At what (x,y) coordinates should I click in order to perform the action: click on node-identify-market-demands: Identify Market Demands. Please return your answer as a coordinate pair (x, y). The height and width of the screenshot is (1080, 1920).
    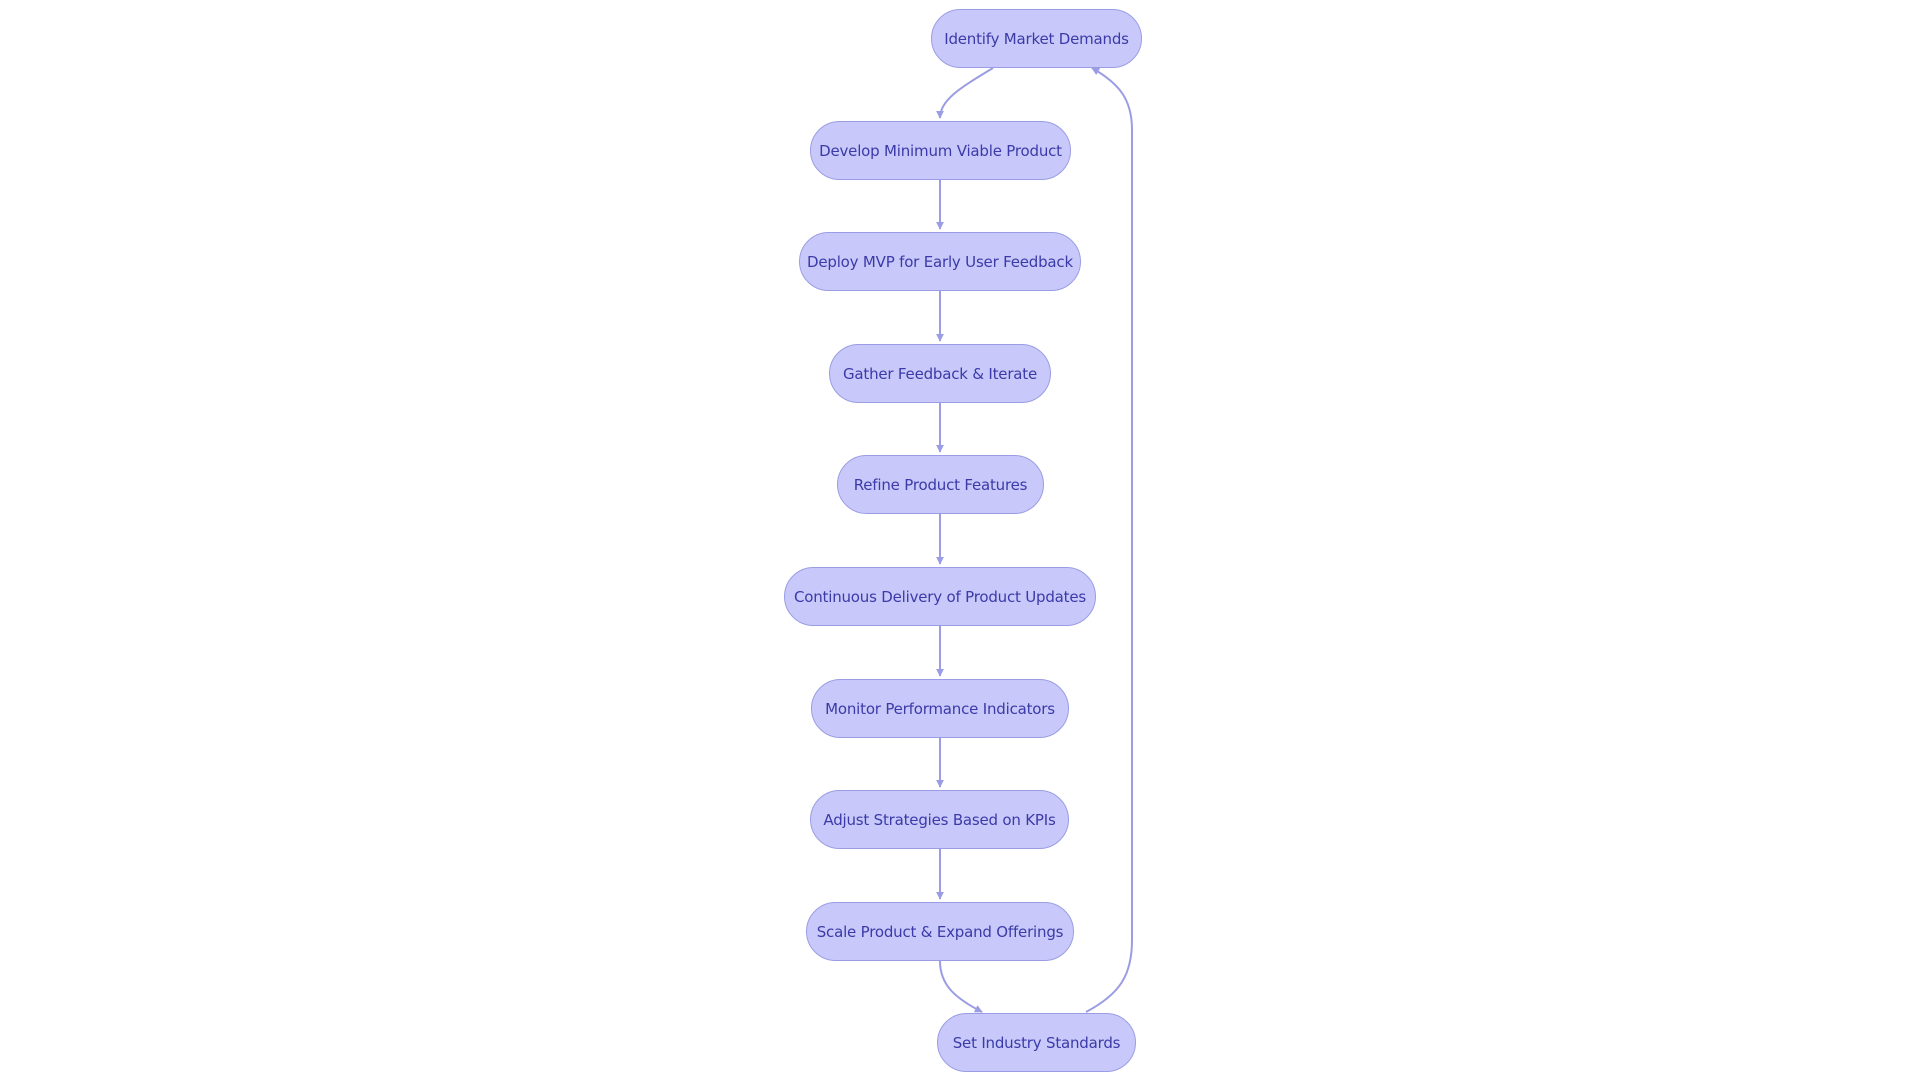
    Looking at the image, I should click on (1036, 38).